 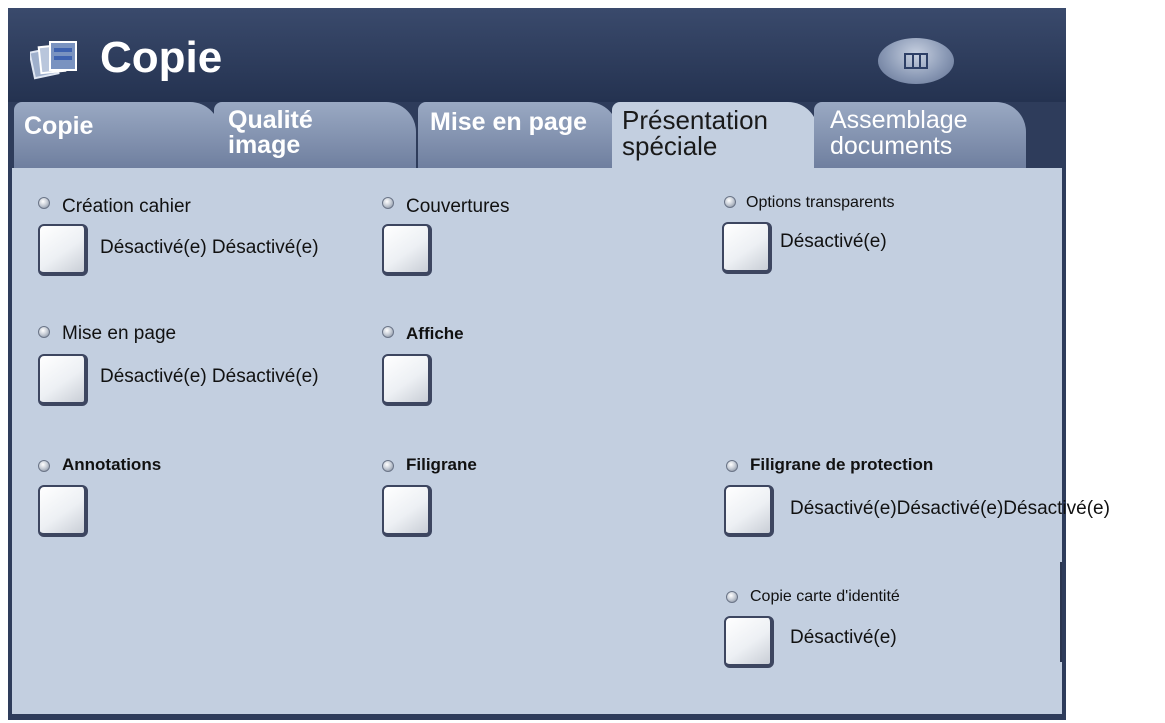 What do you see at coordinates (441, 464) in the screenshot?
I see `filigrane-label: Filigrane` at bounding box center [441, 464].